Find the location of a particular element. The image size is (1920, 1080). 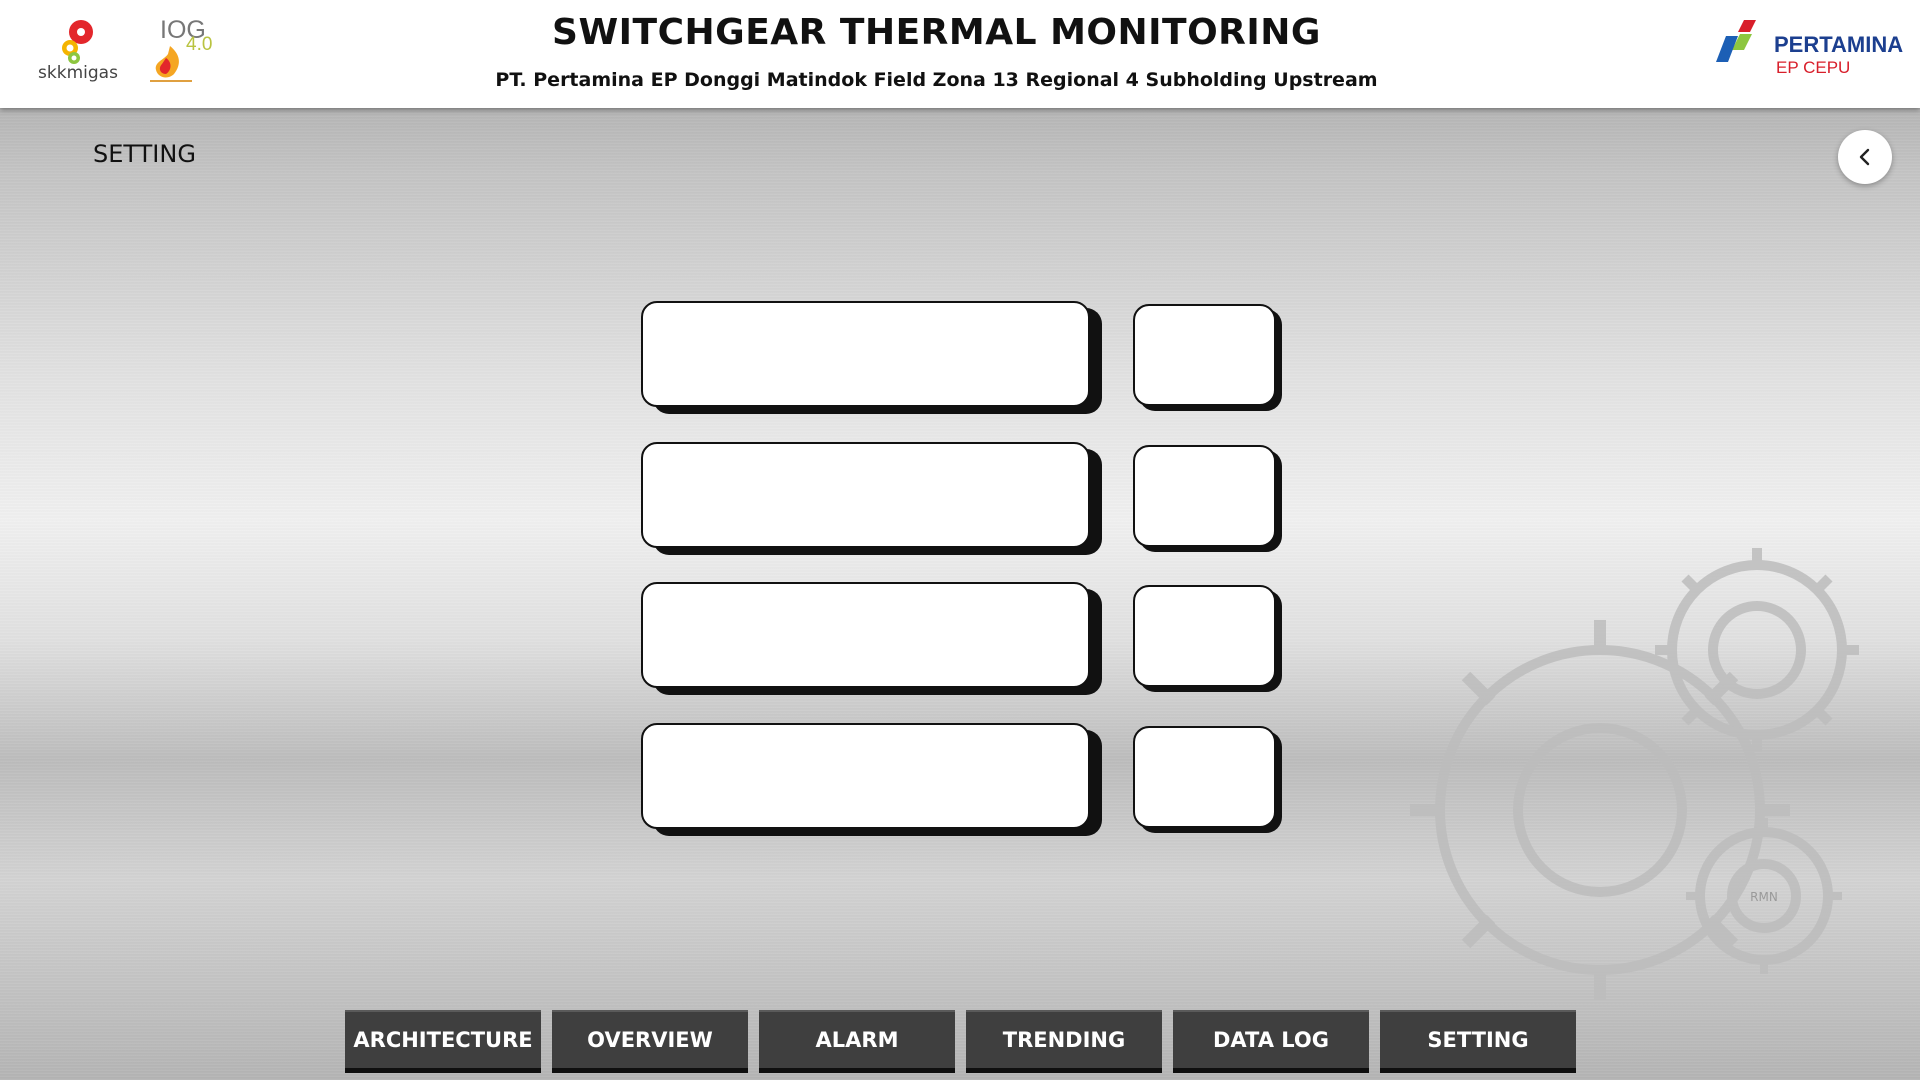

gear-watermark-text: RMN is located at coordinates (1764, 897).